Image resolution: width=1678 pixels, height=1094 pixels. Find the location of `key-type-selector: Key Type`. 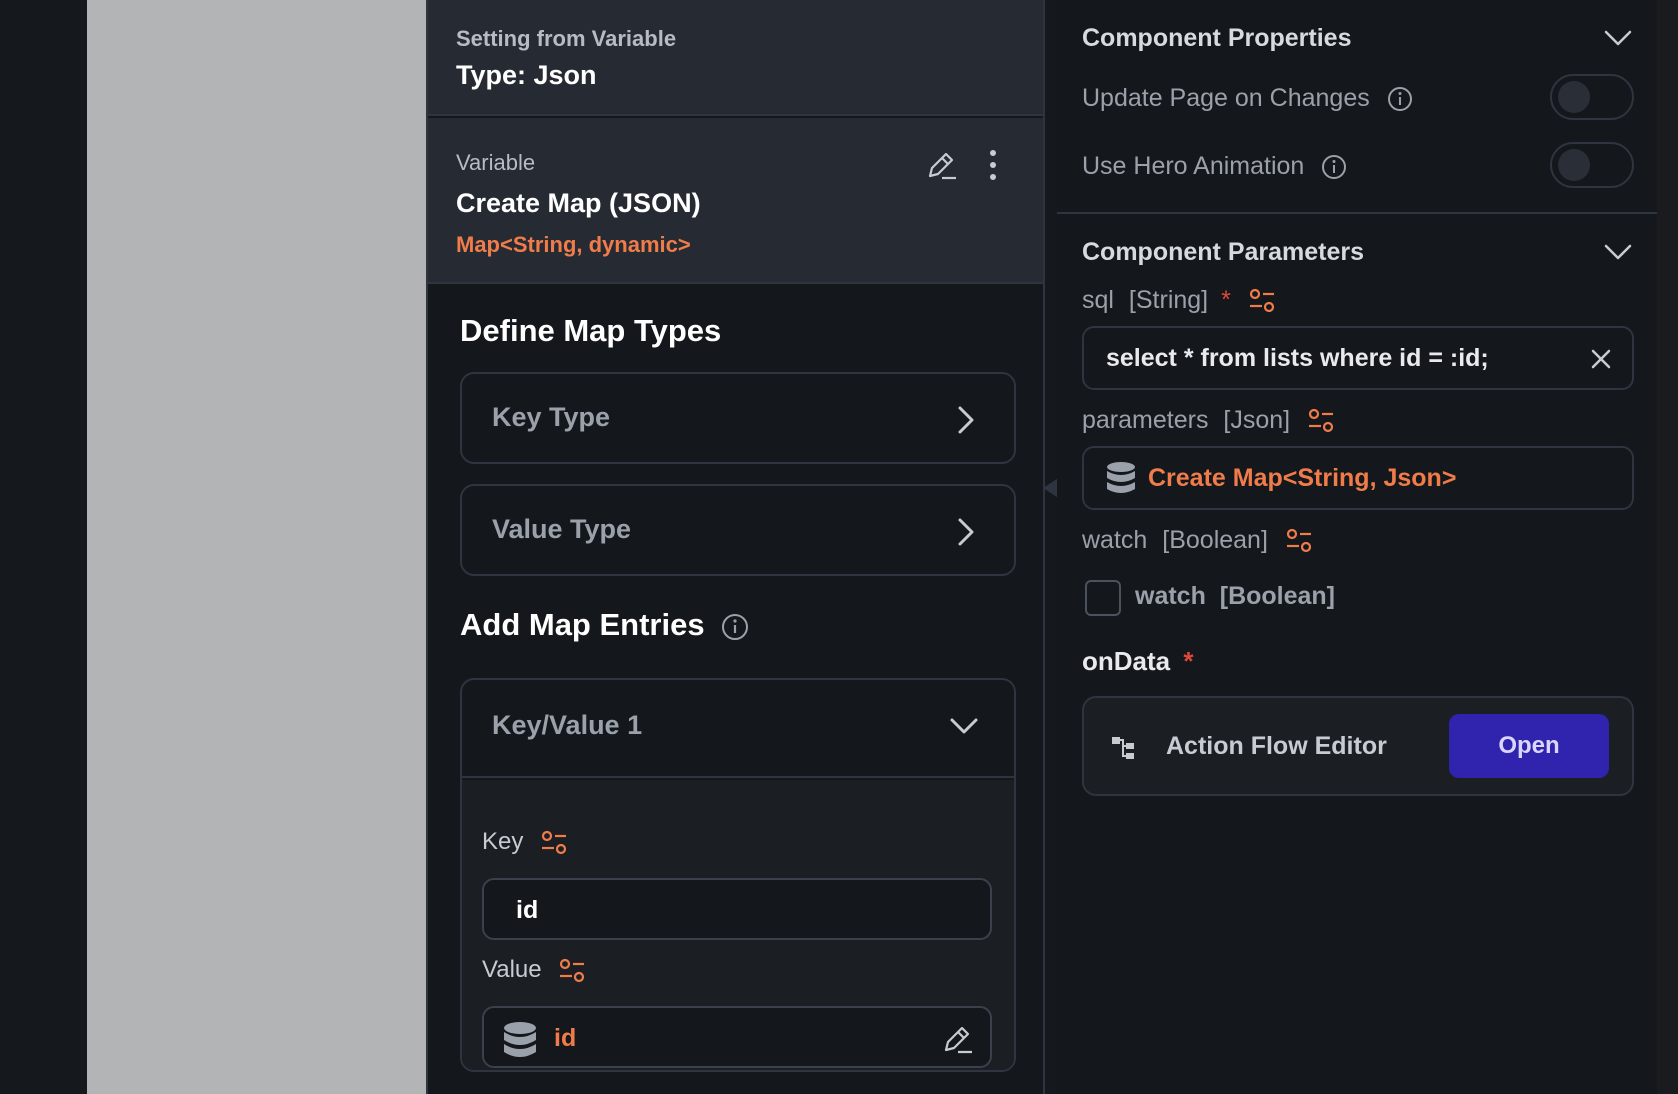

key-type-selector: Key Type is located at coordinates (738, 418).